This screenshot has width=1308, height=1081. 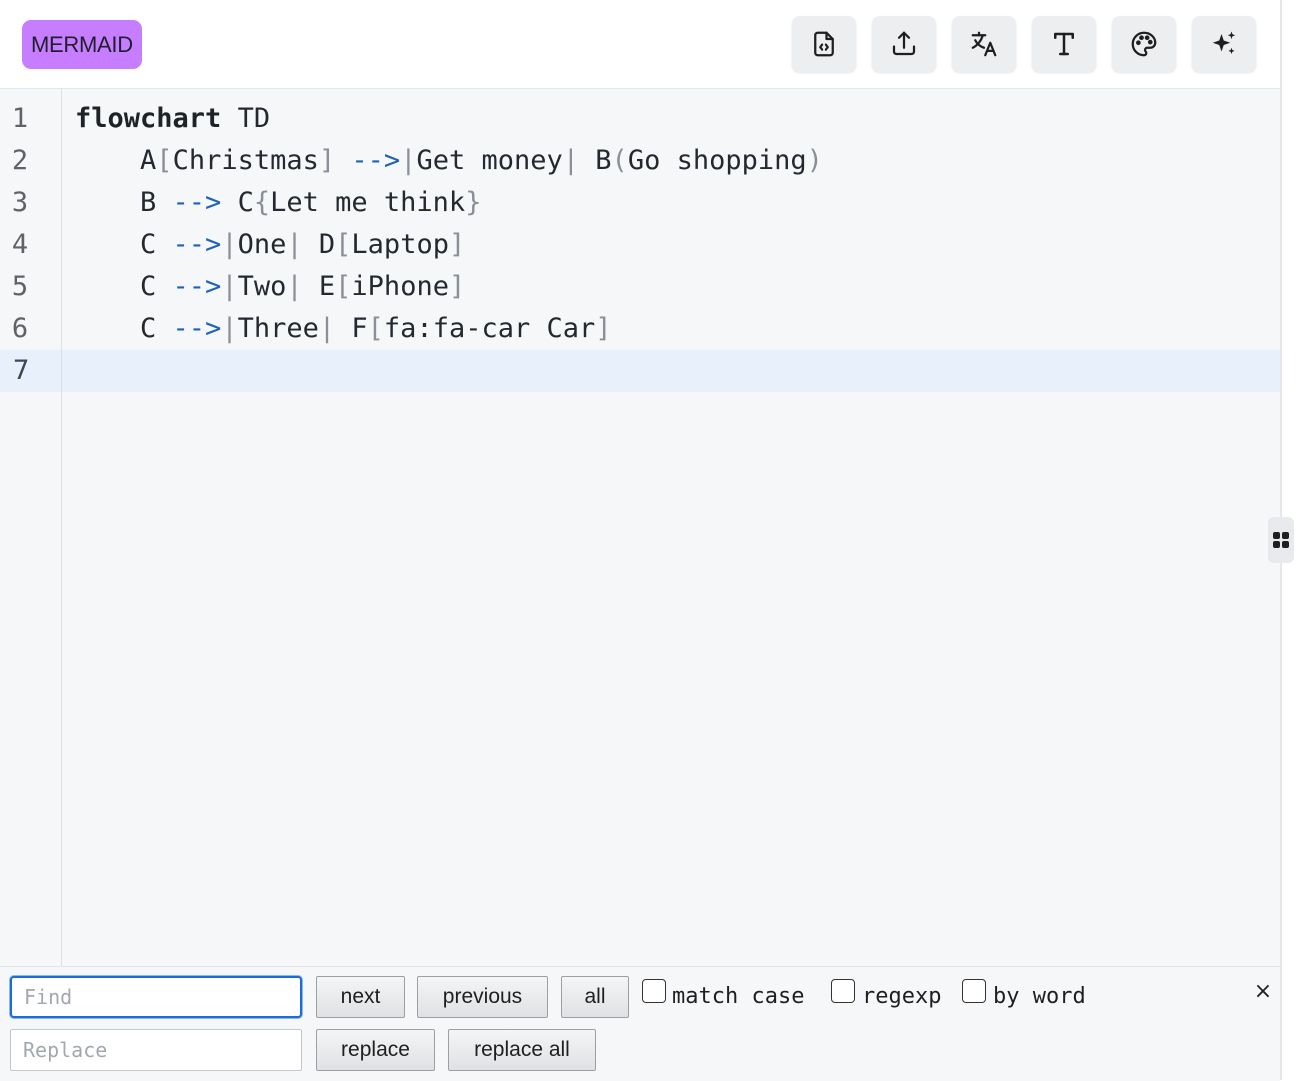 I want to click on line-number: 6, so click(x=20, y=328).